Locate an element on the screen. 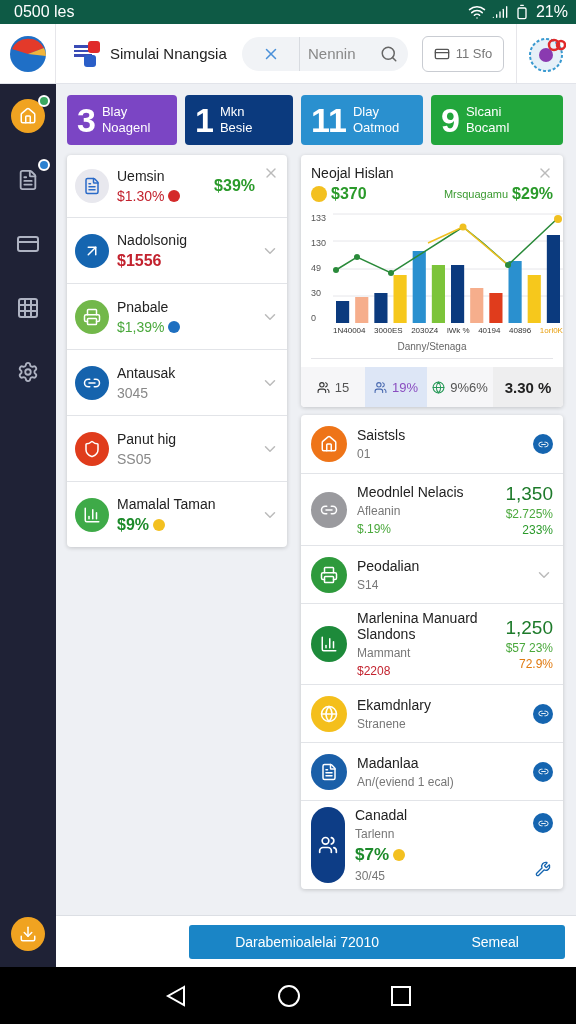  item-detail: $2208 is located at coordinates (374, 671).